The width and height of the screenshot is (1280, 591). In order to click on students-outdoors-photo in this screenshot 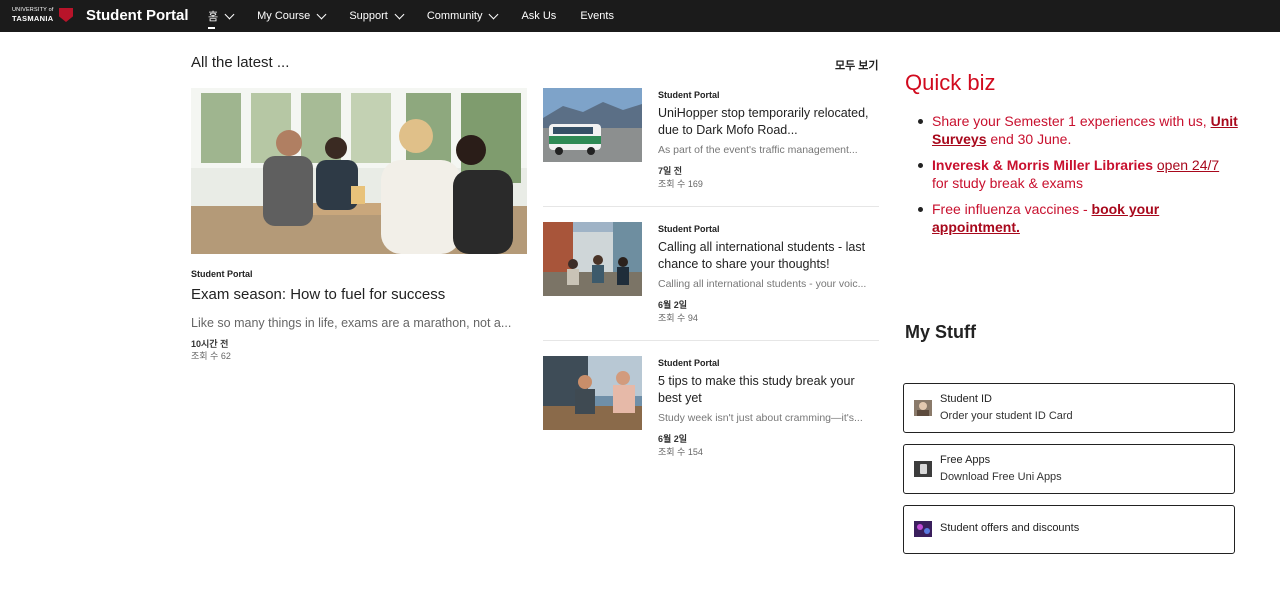, I will do `click(592, 259)`.